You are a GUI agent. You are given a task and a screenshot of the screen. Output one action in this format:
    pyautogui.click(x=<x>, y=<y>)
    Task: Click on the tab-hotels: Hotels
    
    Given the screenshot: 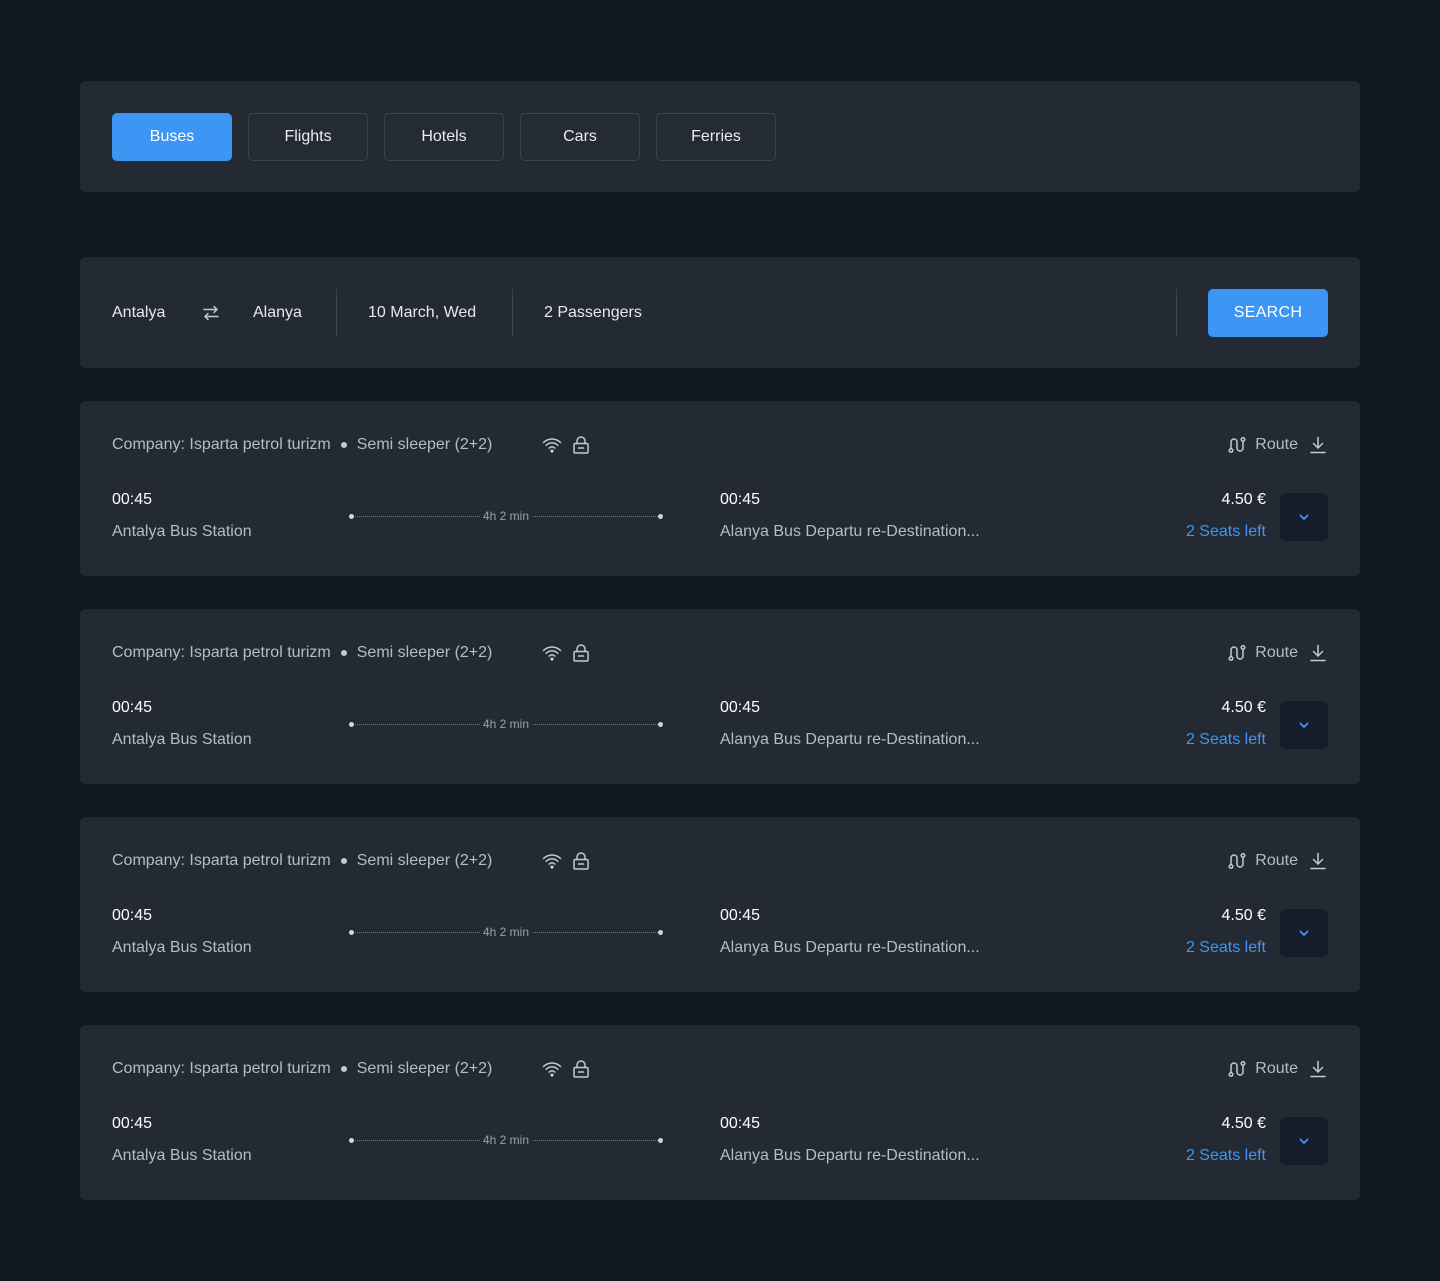 What is the action you would take?
    pyautogui.click(x=444, y=137)
    